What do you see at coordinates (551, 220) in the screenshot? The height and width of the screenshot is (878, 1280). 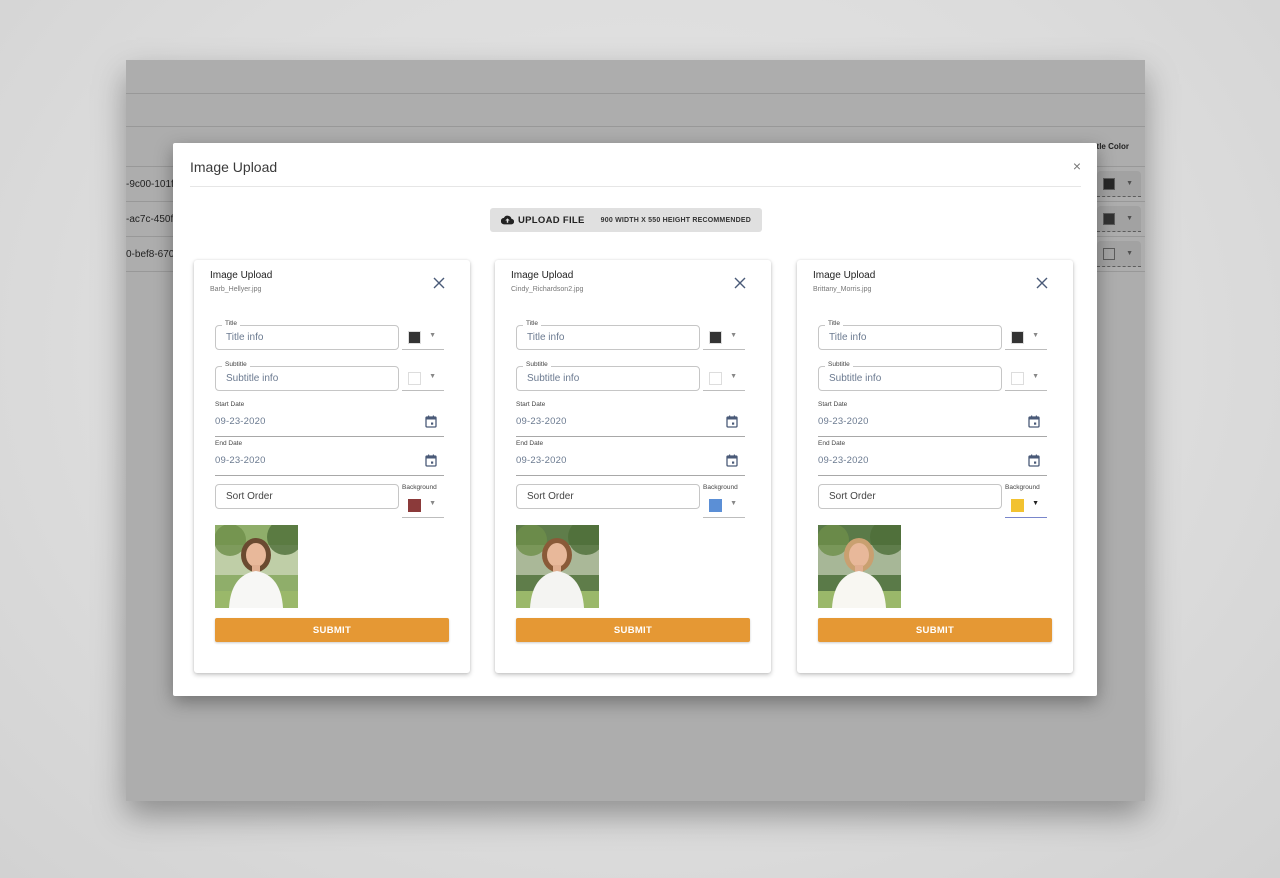 I see `upload-file-label: UPLOAD FILE` at bounding box center [551, 220].